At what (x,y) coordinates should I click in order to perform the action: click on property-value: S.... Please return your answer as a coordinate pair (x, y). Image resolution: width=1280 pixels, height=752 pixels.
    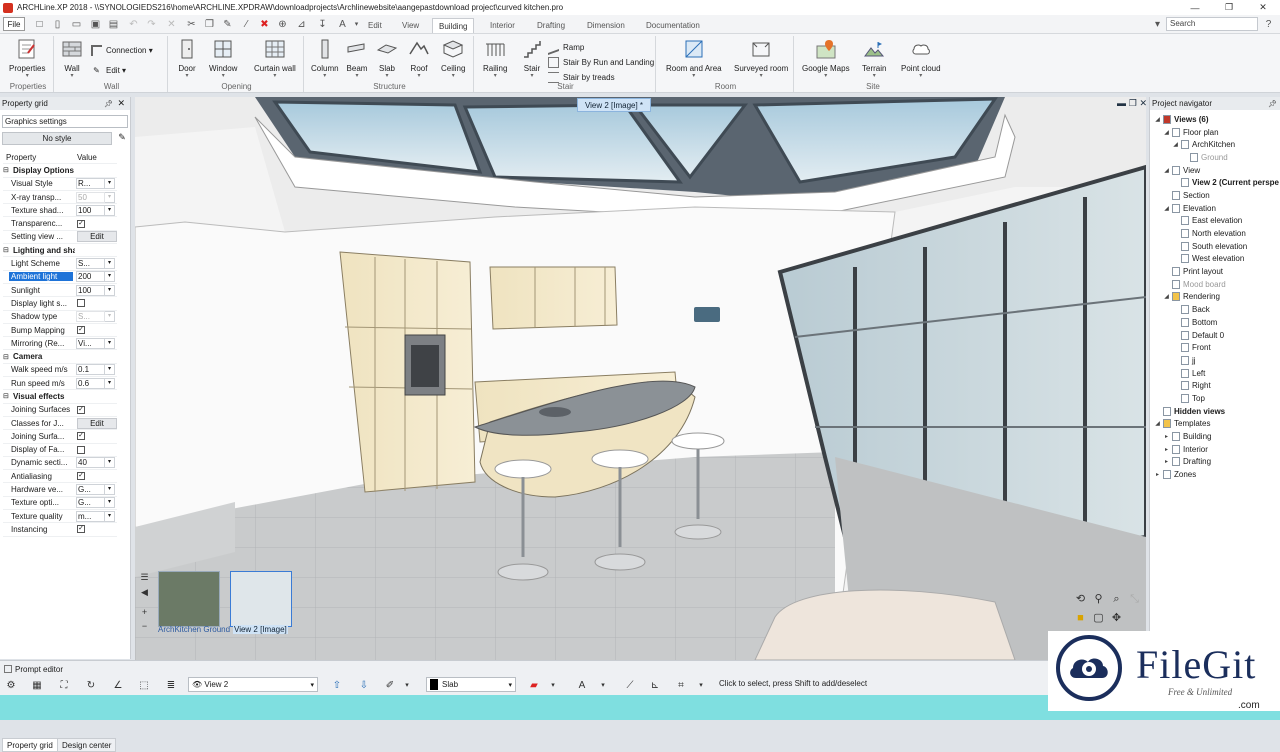
    Looking at the image, I should click on (90, 317).